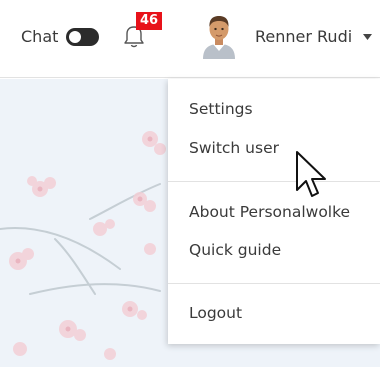 The height and width of the screenshot is (367, 380). I want to click on menu-item-settings: Settings, so click(274, 109).